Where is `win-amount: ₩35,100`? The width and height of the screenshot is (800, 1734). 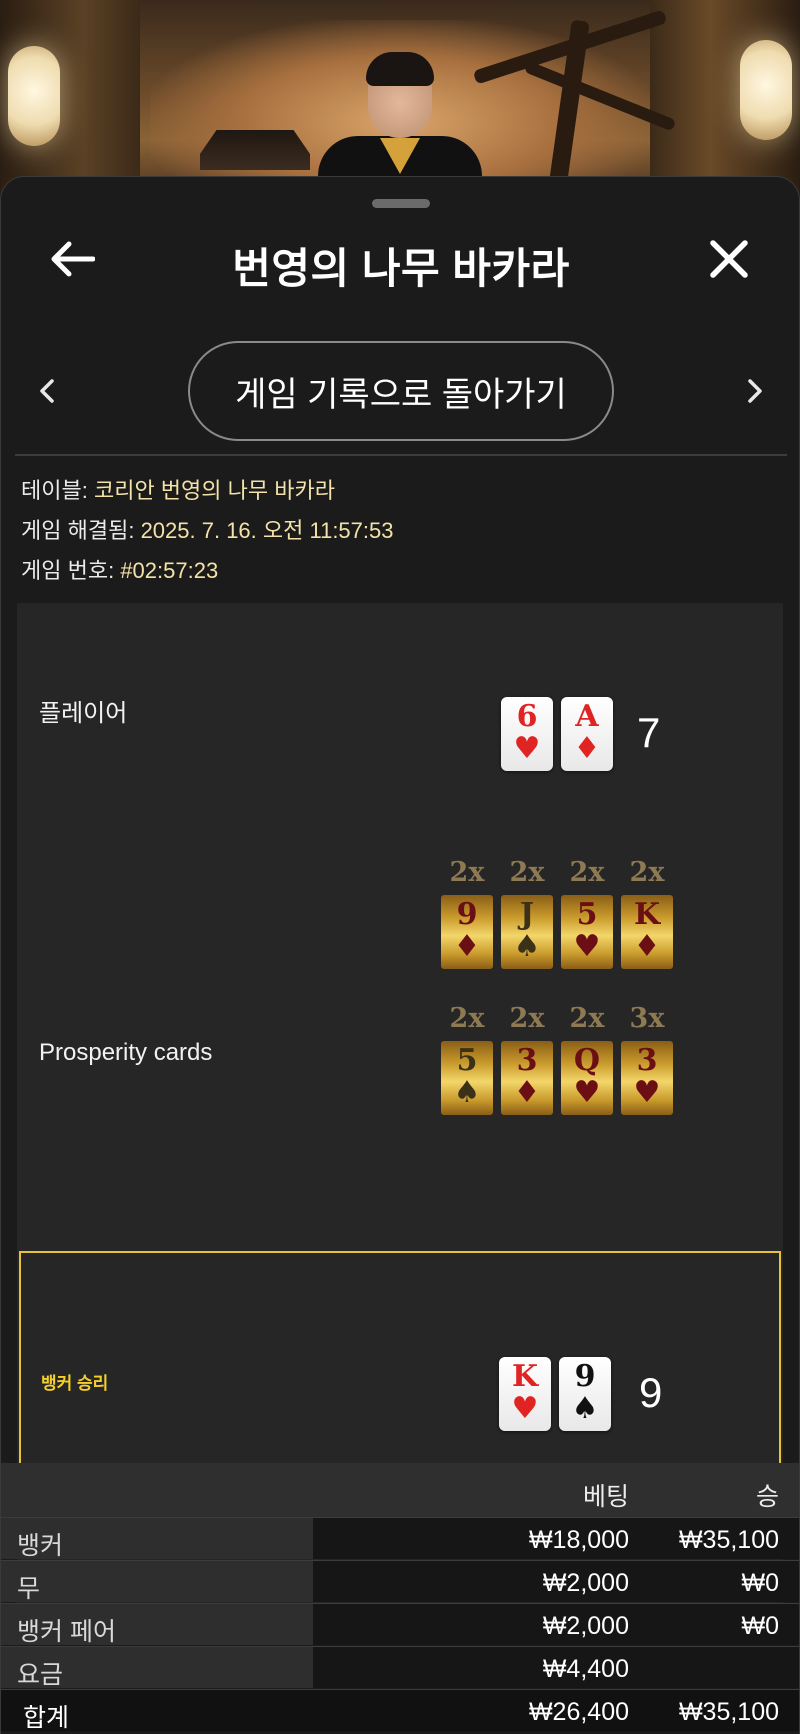
win-amount: ₩35,100 is located at coordinates (728, 1540).